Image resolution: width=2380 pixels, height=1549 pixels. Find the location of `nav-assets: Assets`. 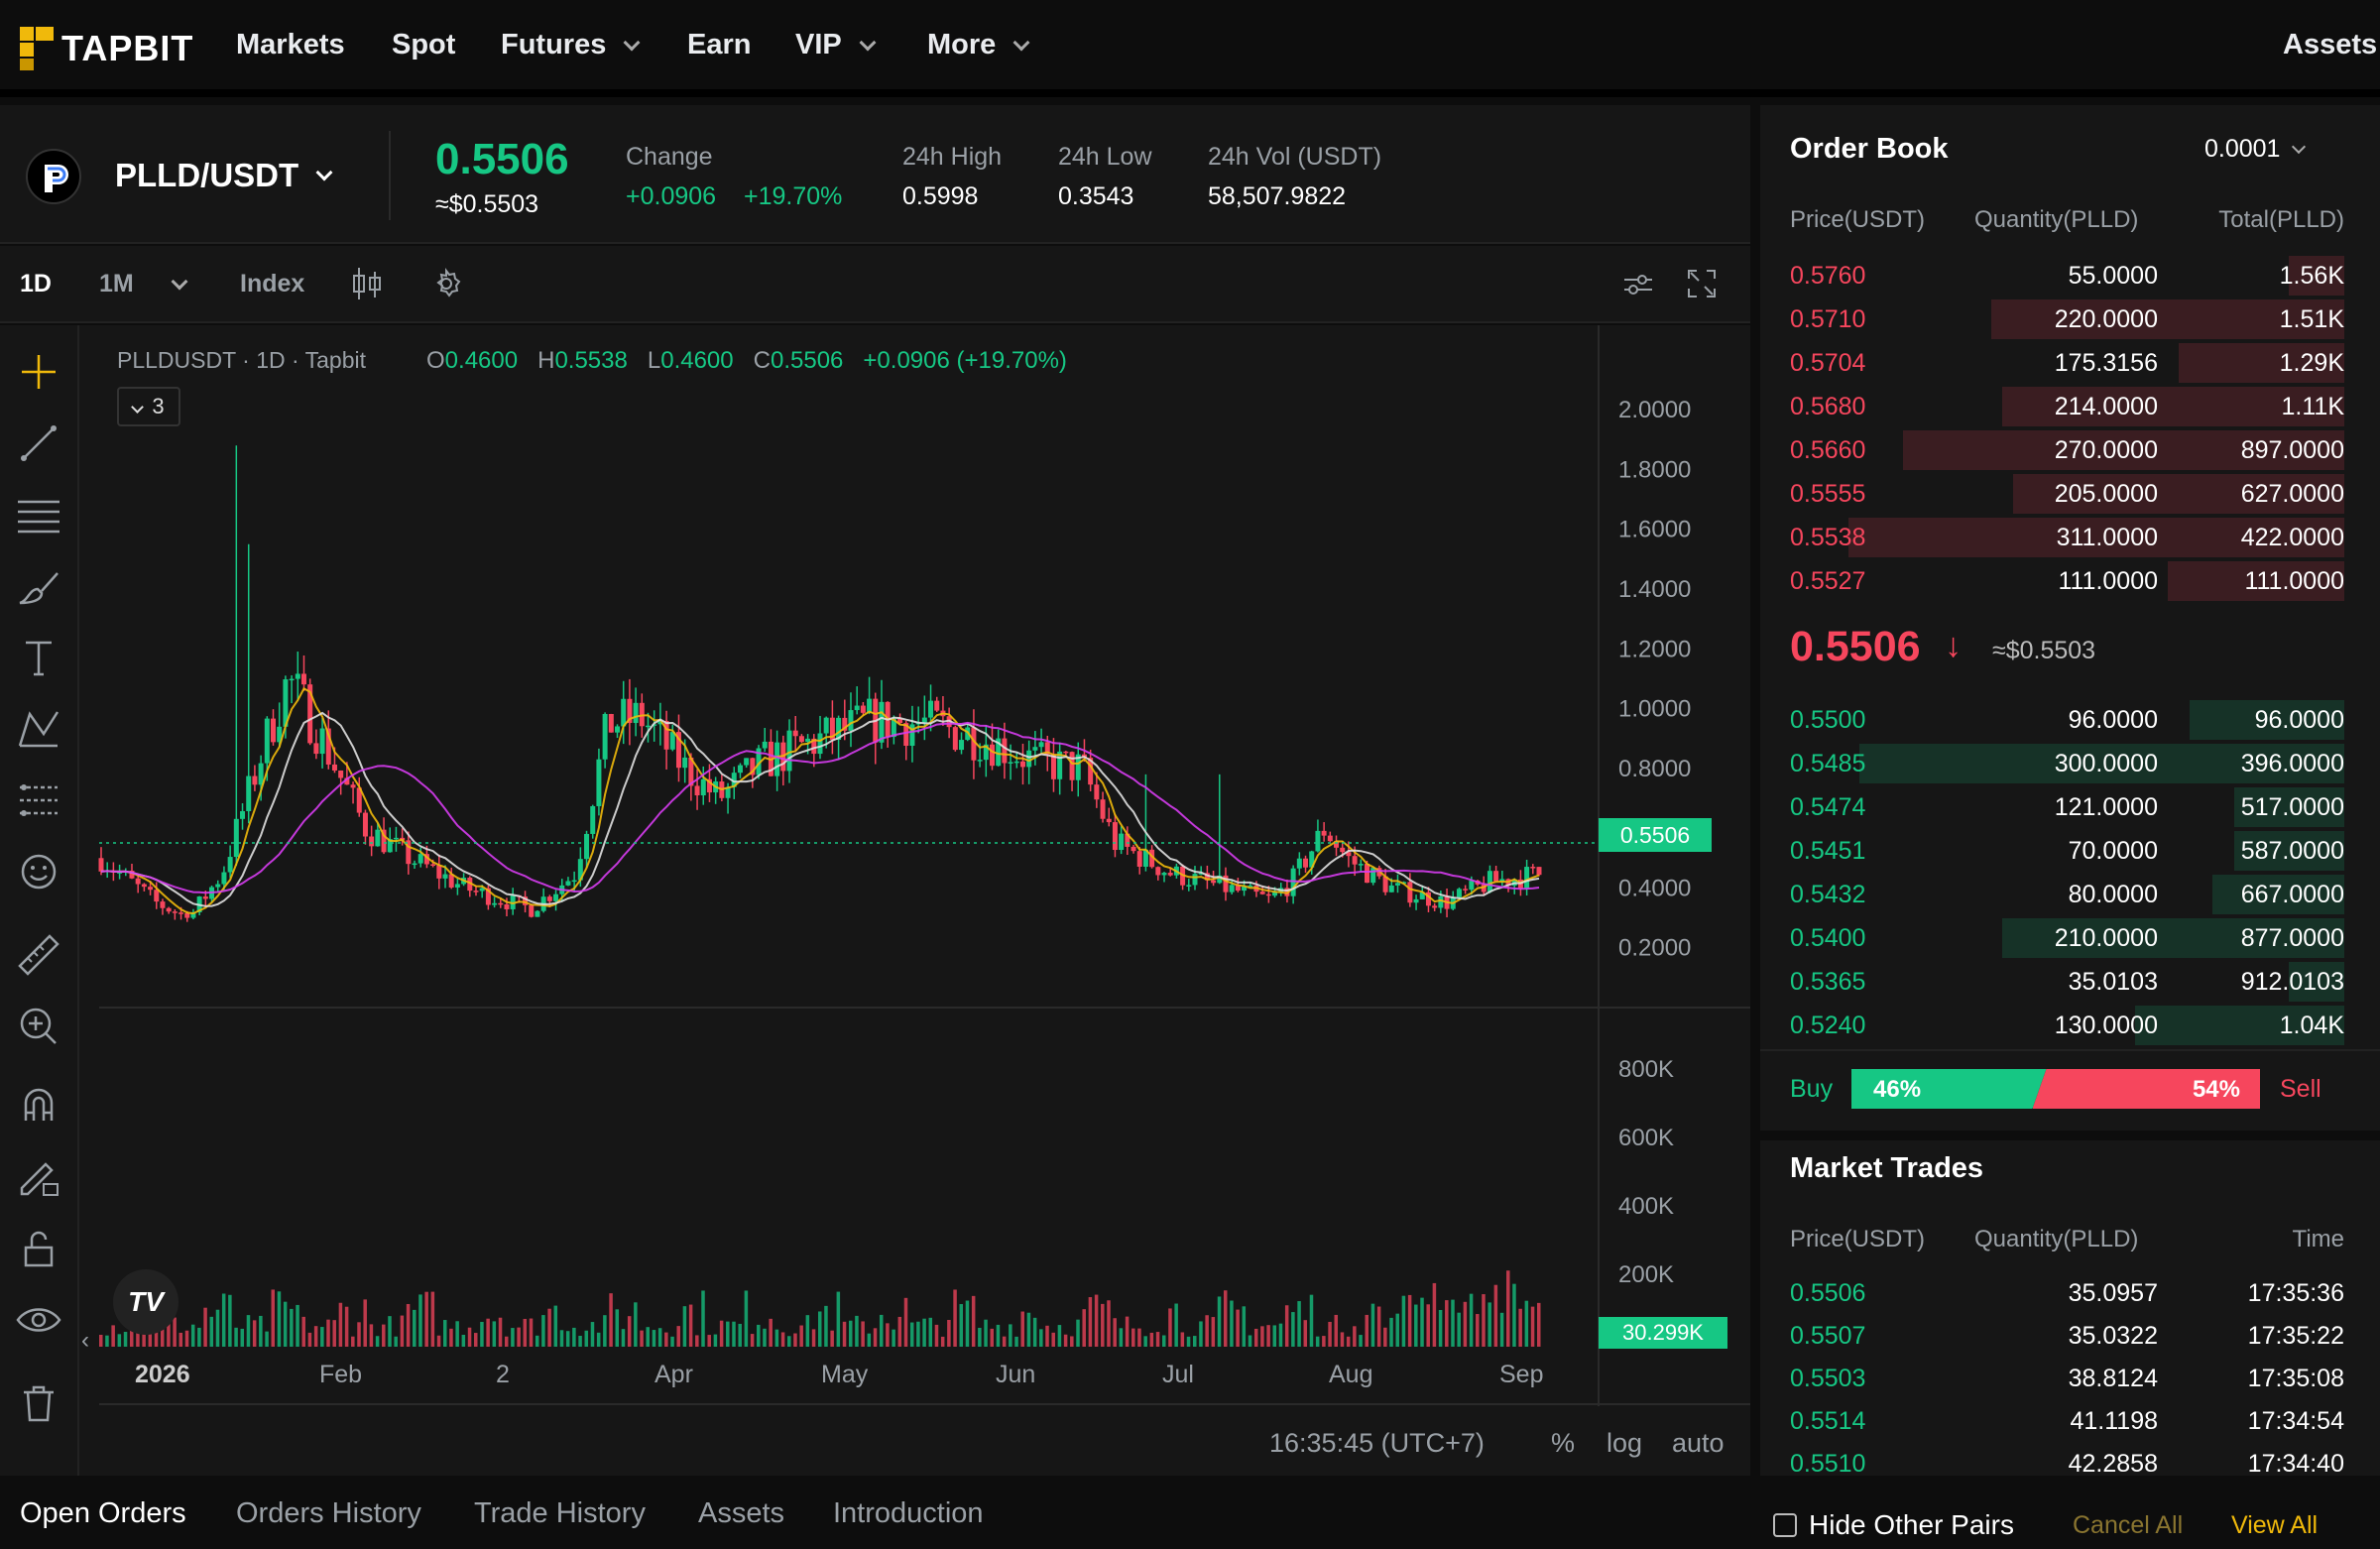

nav-assets: Assets is located at coordinates (2330, 45).